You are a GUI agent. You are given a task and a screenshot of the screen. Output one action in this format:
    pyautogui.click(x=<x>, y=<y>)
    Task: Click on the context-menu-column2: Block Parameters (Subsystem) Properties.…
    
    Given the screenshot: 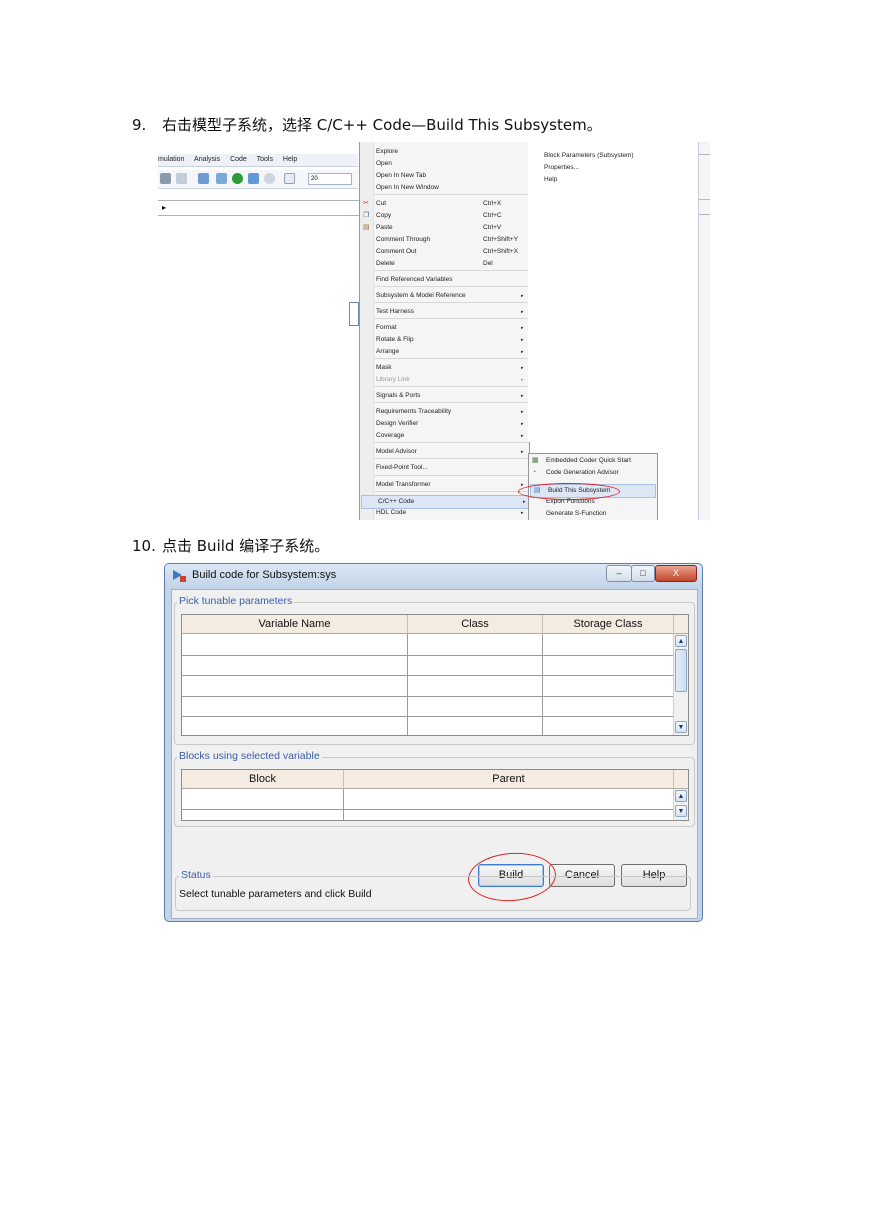 What is the action you would take?
    pyautogui.click(x=613, y=292)
    